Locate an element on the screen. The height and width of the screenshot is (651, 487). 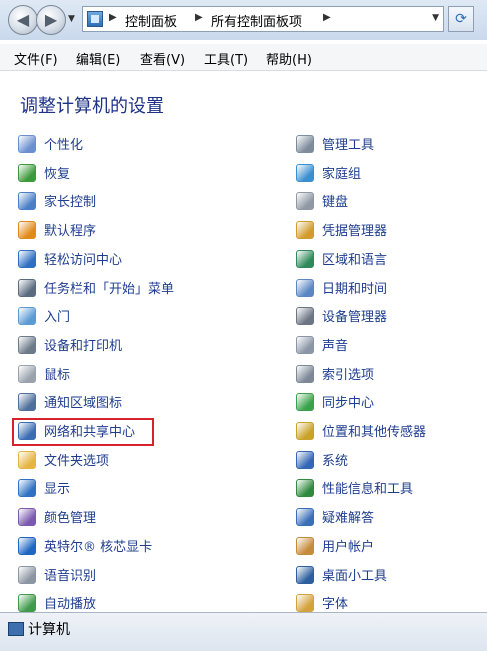
admin-tools-icon is located at coordinates (305, 144).